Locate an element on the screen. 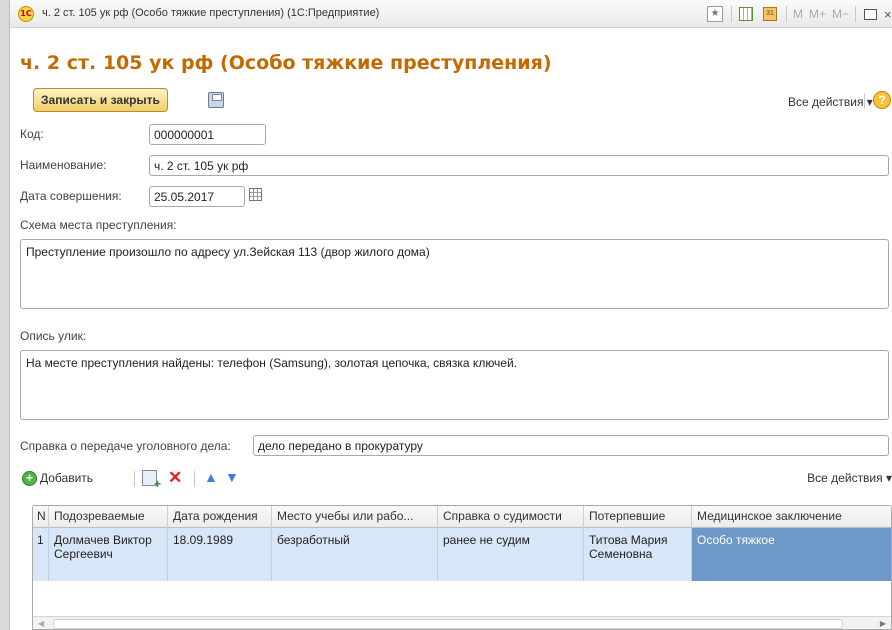  scheme-label: Схема места преступления: is located at coordinates (98, 225).